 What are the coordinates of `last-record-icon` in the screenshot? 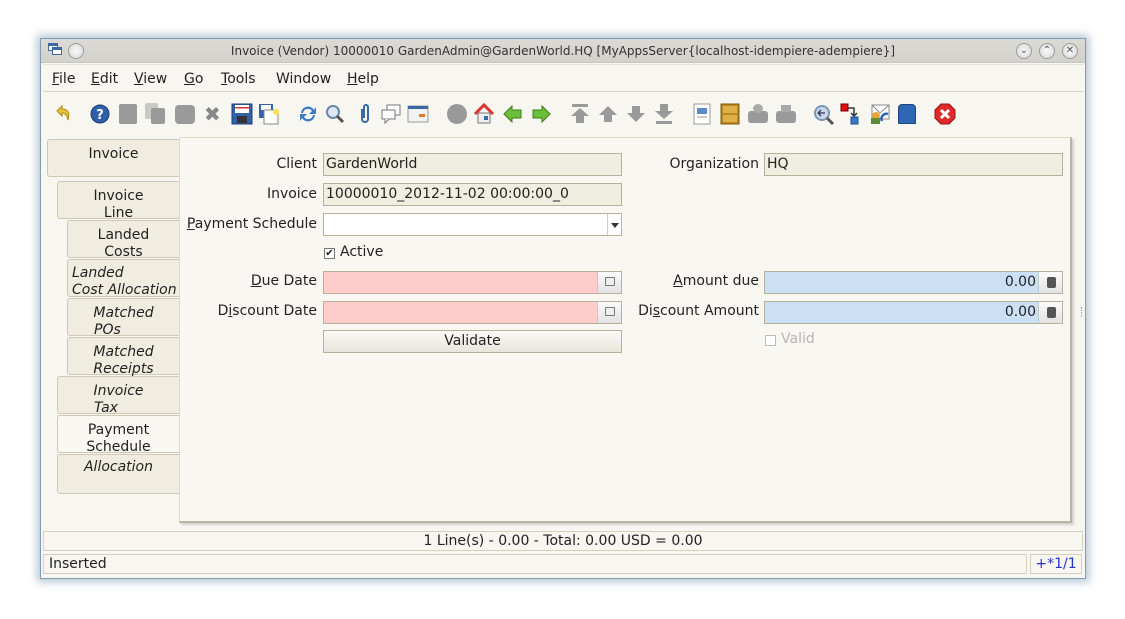 It's located at (664, 114).